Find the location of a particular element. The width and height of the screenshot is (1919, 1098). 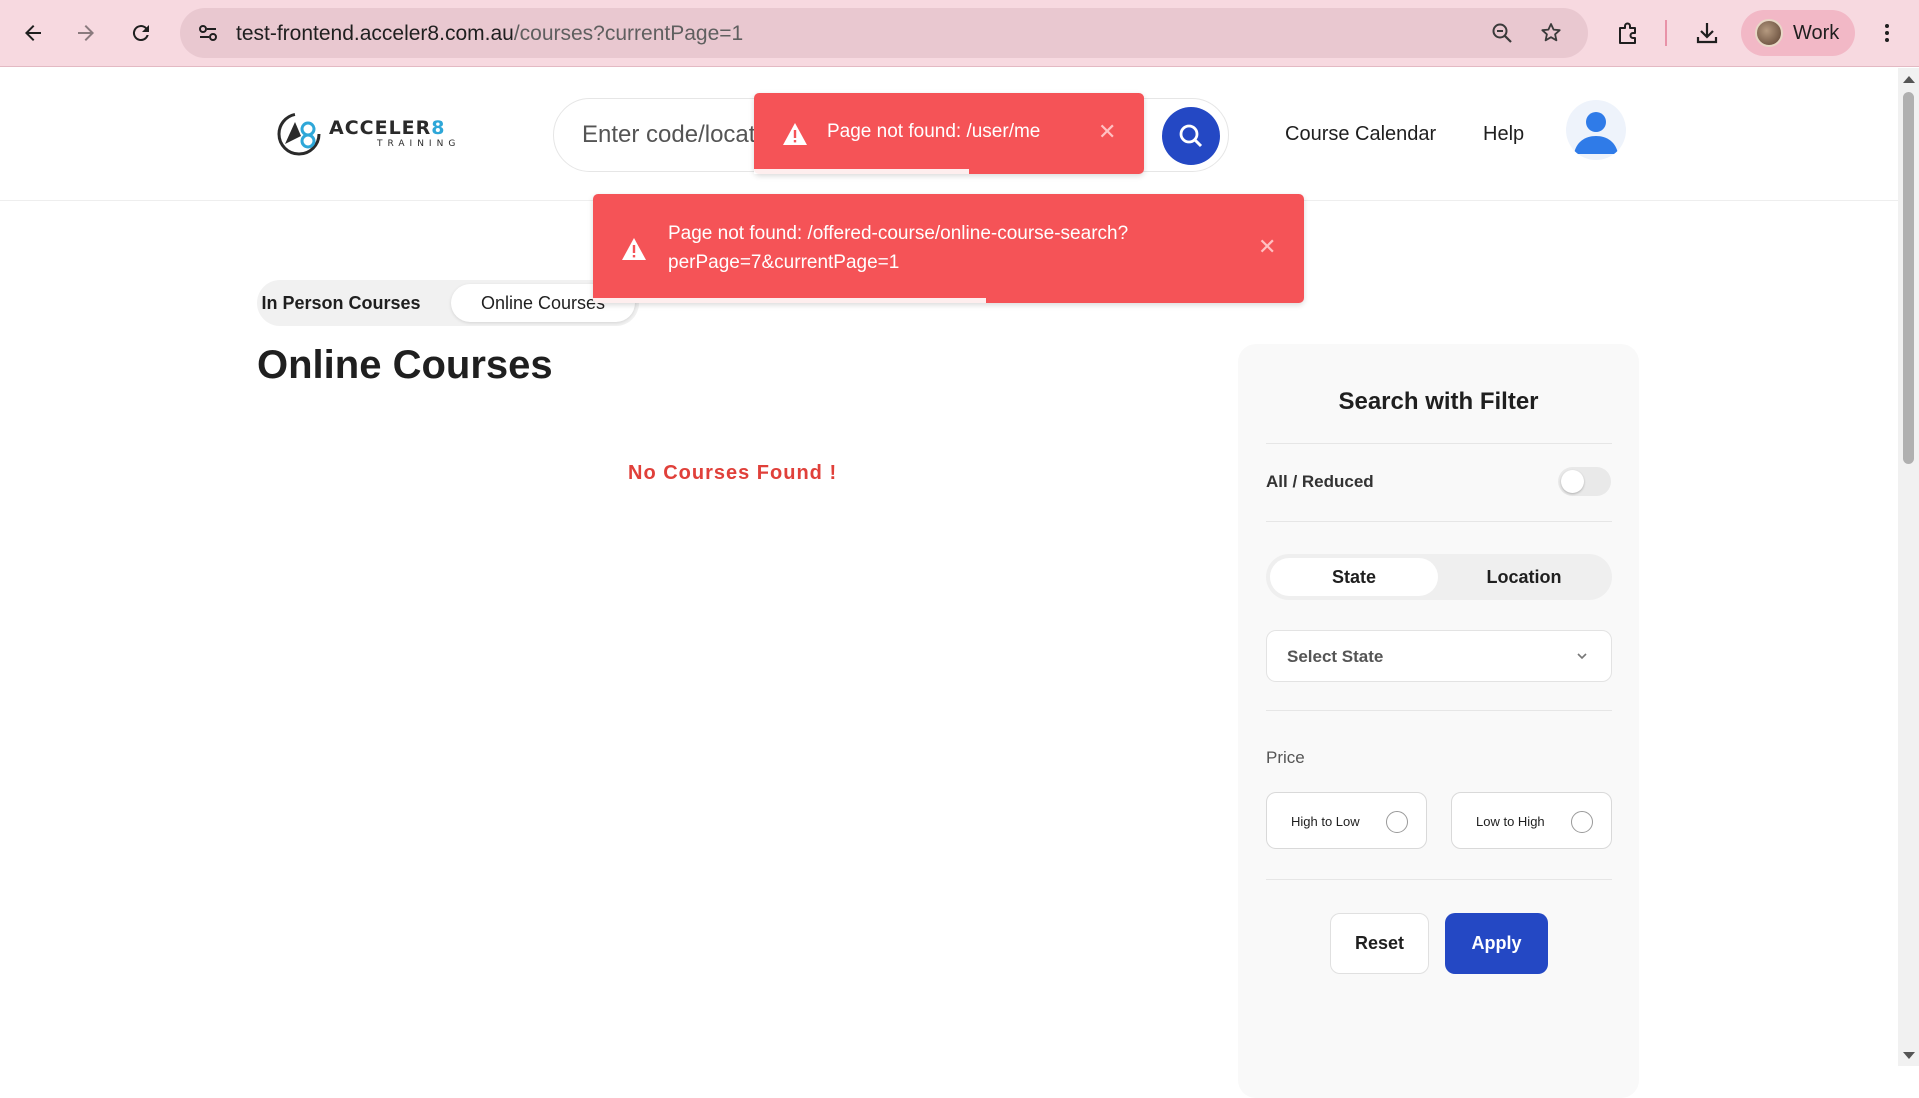

error-toast: Page not found: /user/me ✕ is located at coordinates (949, 133).